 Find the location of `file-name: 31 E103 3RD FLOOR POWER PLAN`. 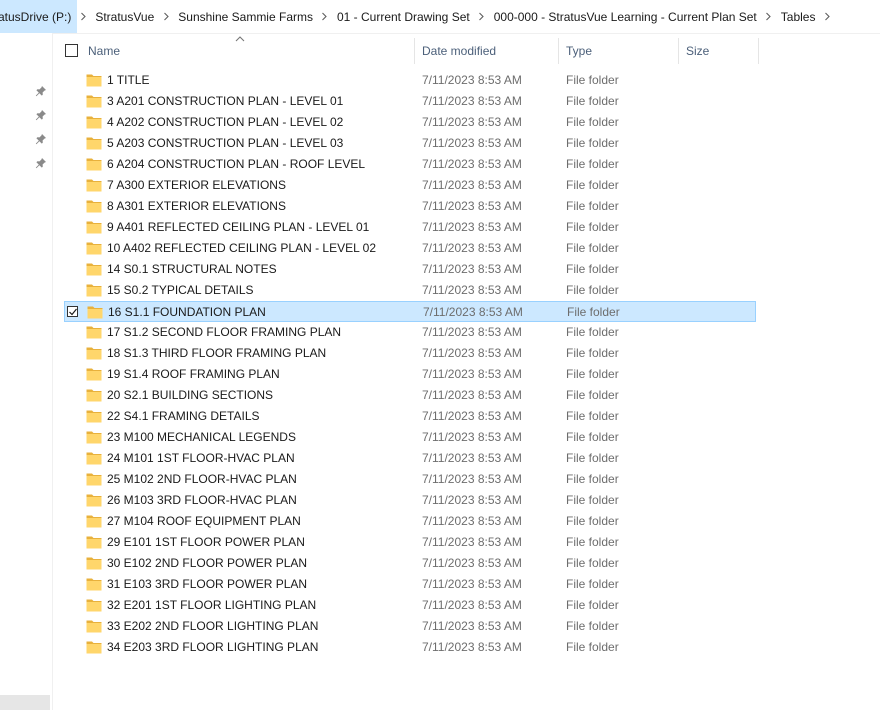

file-name: 31 E103 3RD FLOOR POWER PLAN is located at coordinates (207, 584).